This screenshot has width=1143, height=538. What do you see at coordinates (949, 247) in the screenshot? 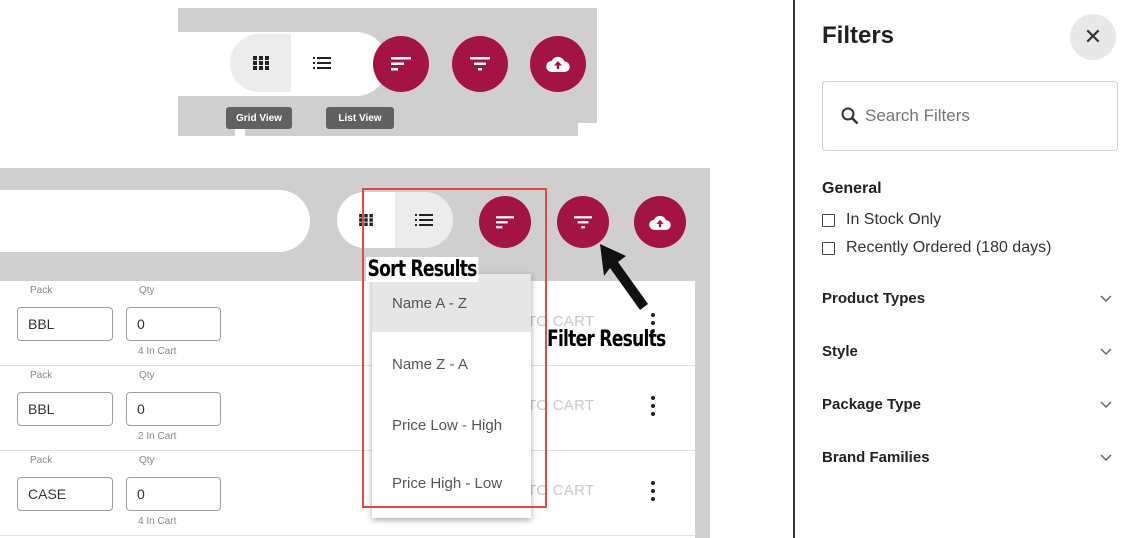
I see `checkbox-label: Recently Ordered (180 days)` at bounding box center [949, 247].